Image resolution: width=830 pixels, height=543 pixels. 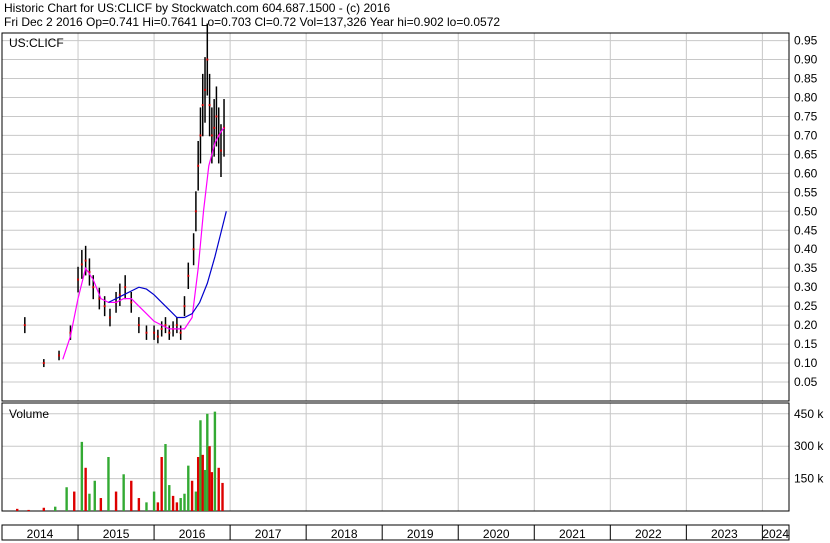 I want to click on price-tick-label: 0.65, so click(x=806, y=154).